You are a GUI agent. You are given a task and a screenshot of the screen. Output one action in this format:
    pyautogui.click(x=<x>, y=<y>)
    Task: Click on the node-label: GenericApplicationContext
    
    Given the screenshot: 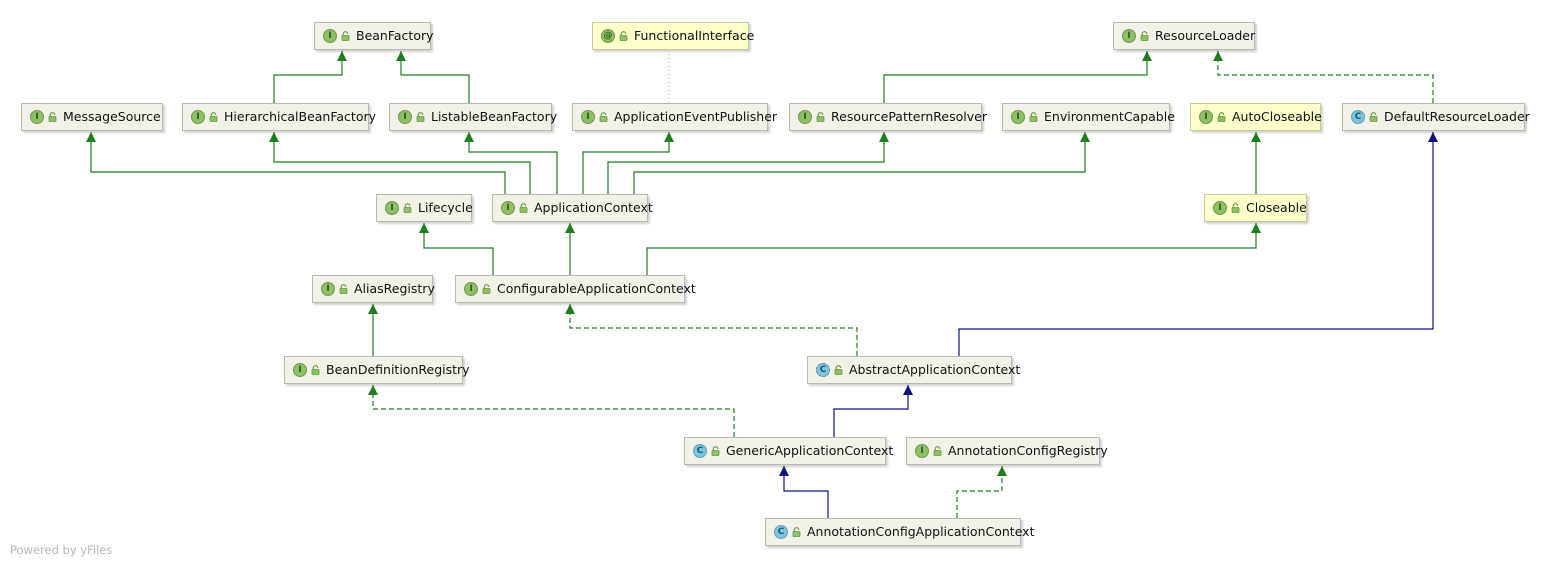 What is the action you would take?
    pyautogui.click(x=810, y=450)
    